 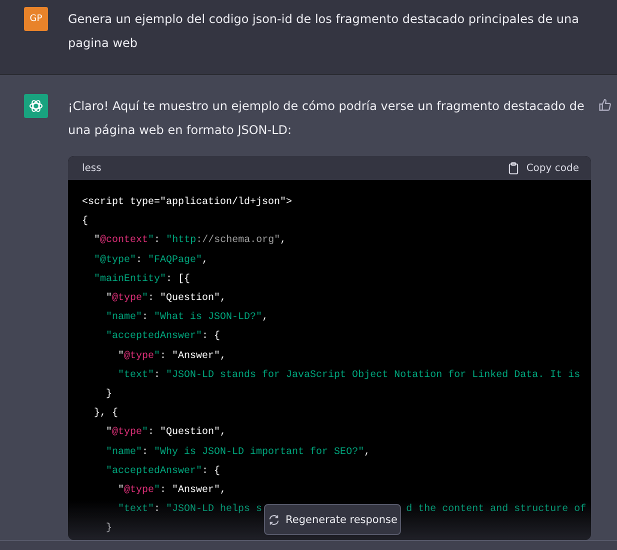 I want to click on code-line: "text": "JSON-LD helps s, so click(x=189, y=510).